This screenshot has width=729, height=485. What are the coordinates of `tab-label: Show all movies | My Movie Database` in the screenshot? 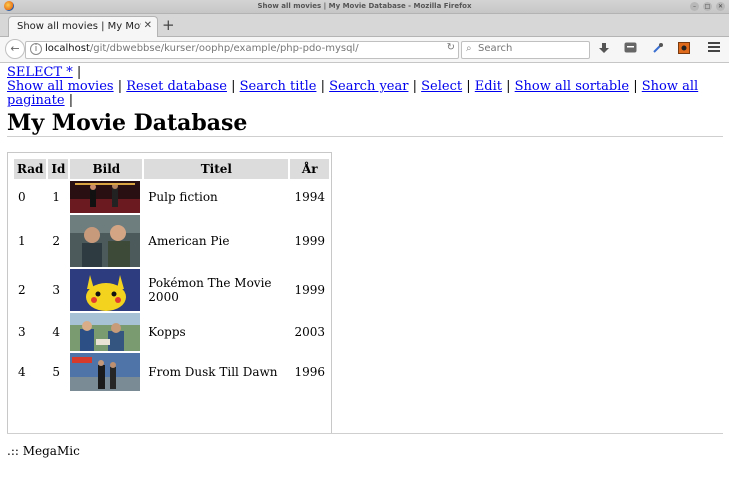 It's located at (79, 26).